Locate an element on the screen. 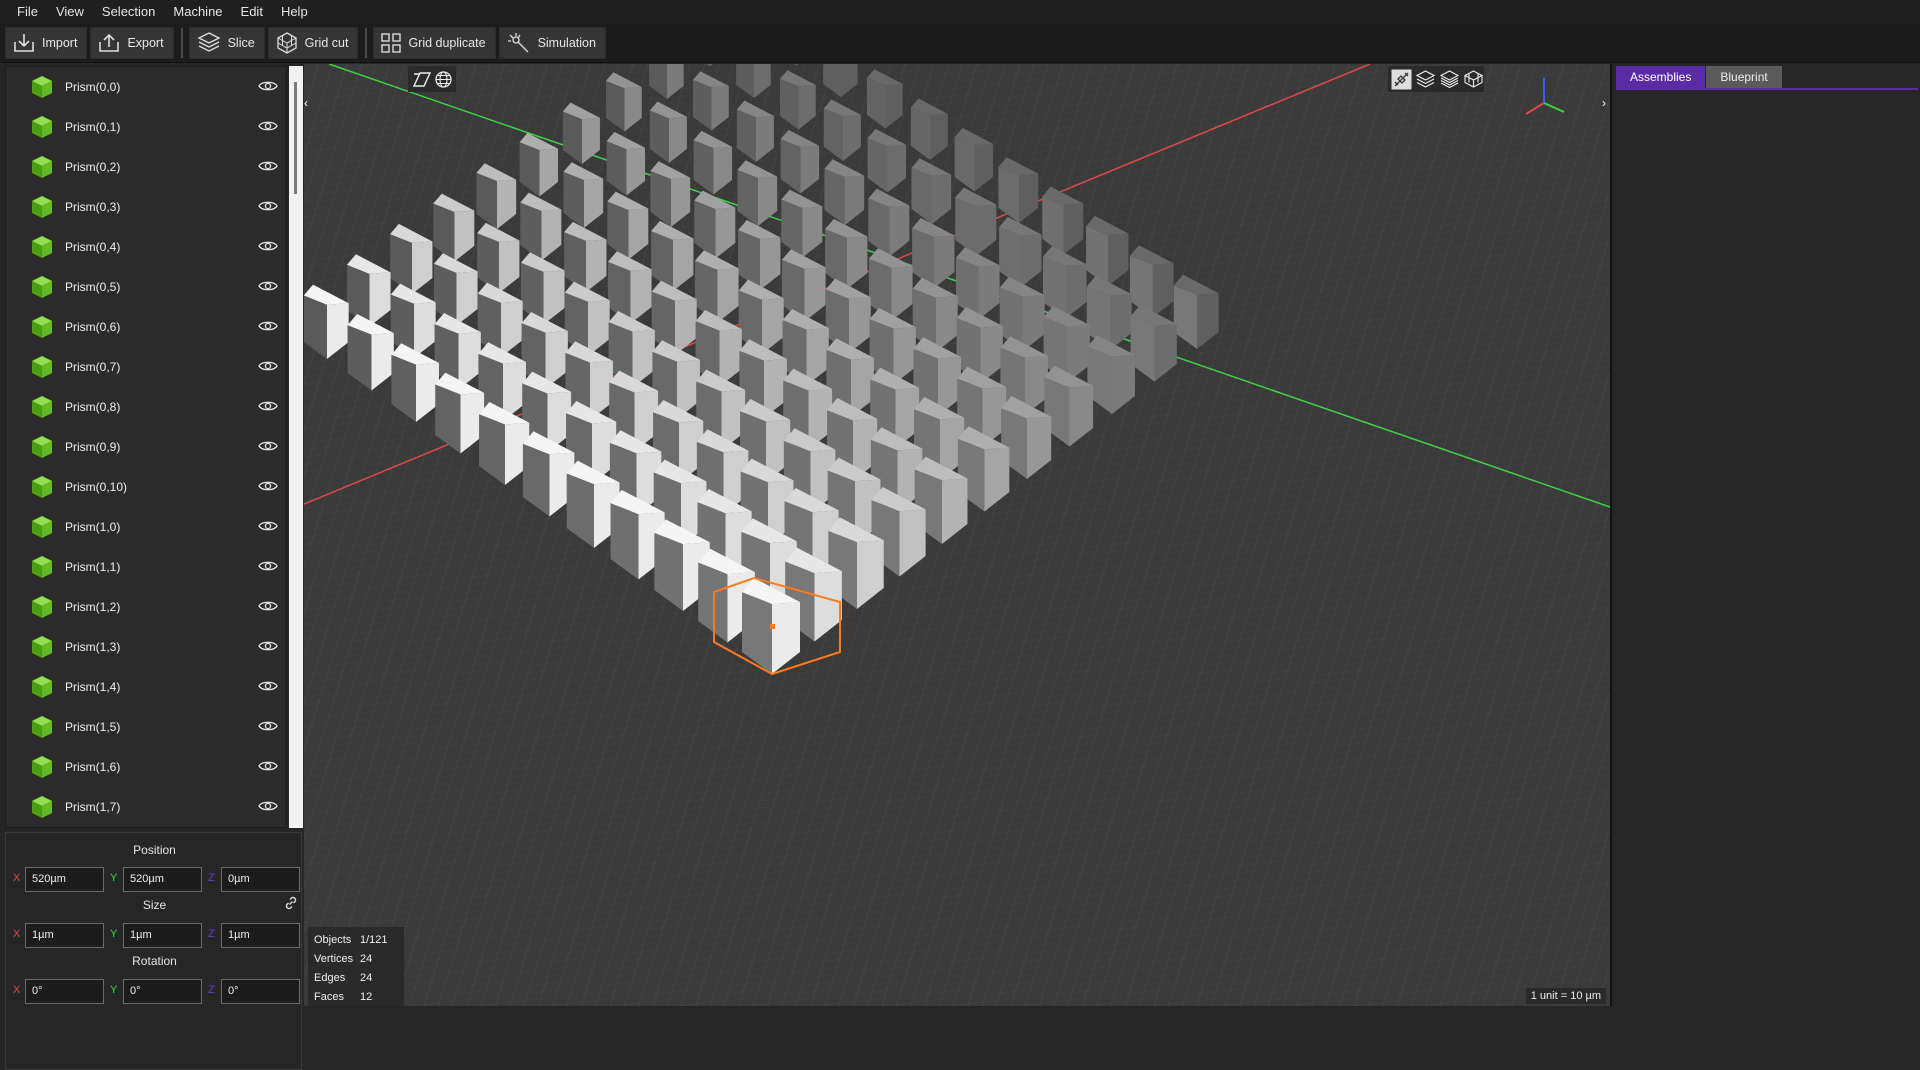 The width and height of the screenshot is (1920, 1070). import-icon is located at coordinates (24, 43).